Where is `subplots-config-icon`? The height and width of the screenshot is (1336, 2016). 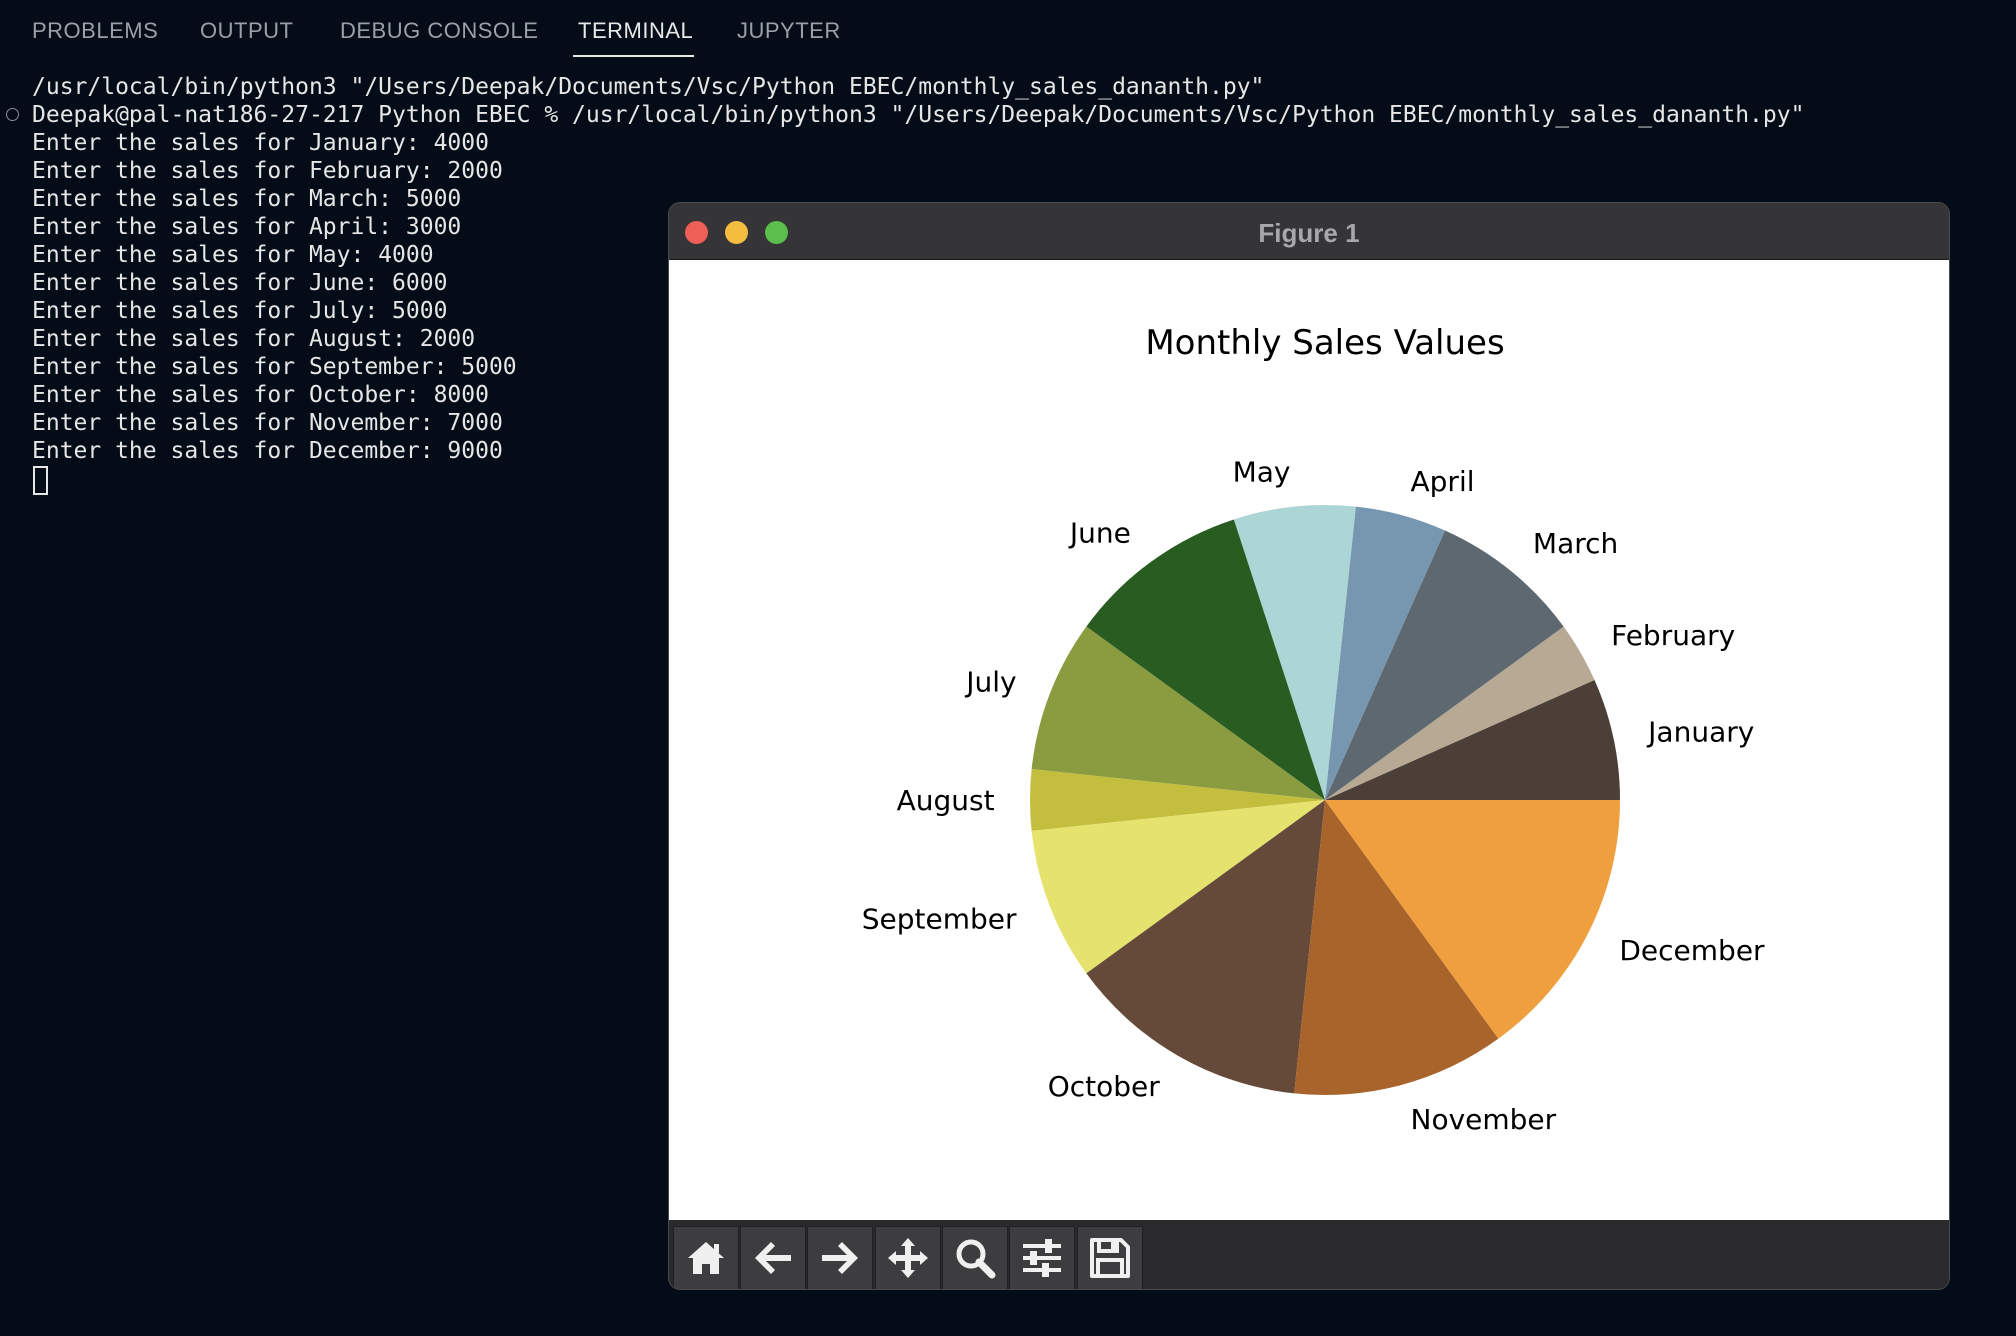 subplots-config-icon is located at coordinates (1042, 1258).